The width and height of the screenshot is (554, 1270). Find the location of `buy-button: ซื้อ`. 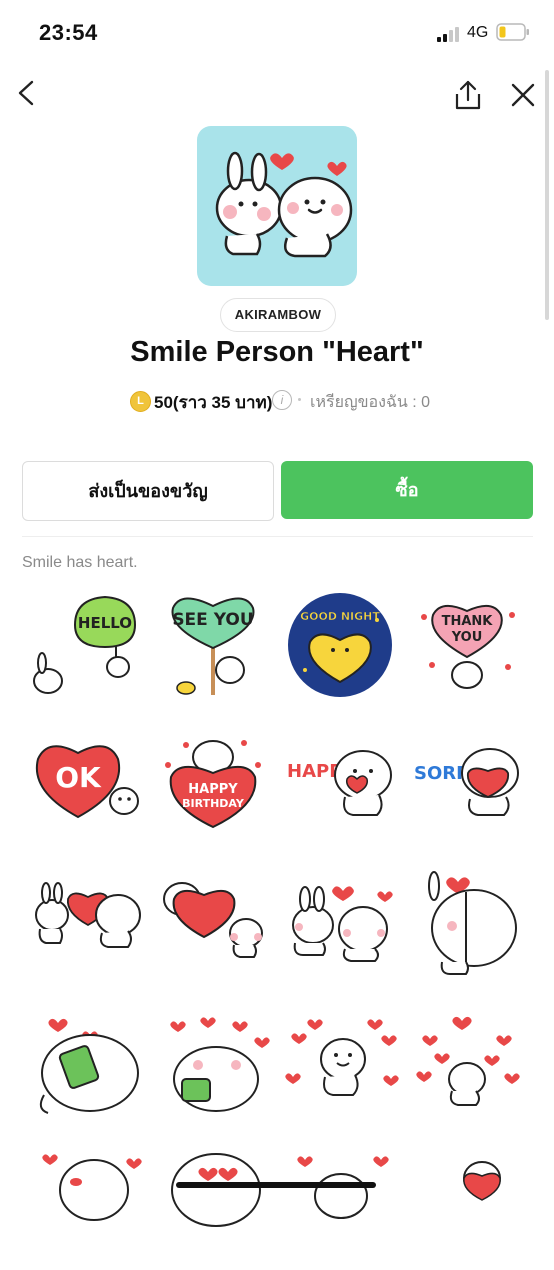

buy-button: ซื้อ is located at coordinates (407, 490).